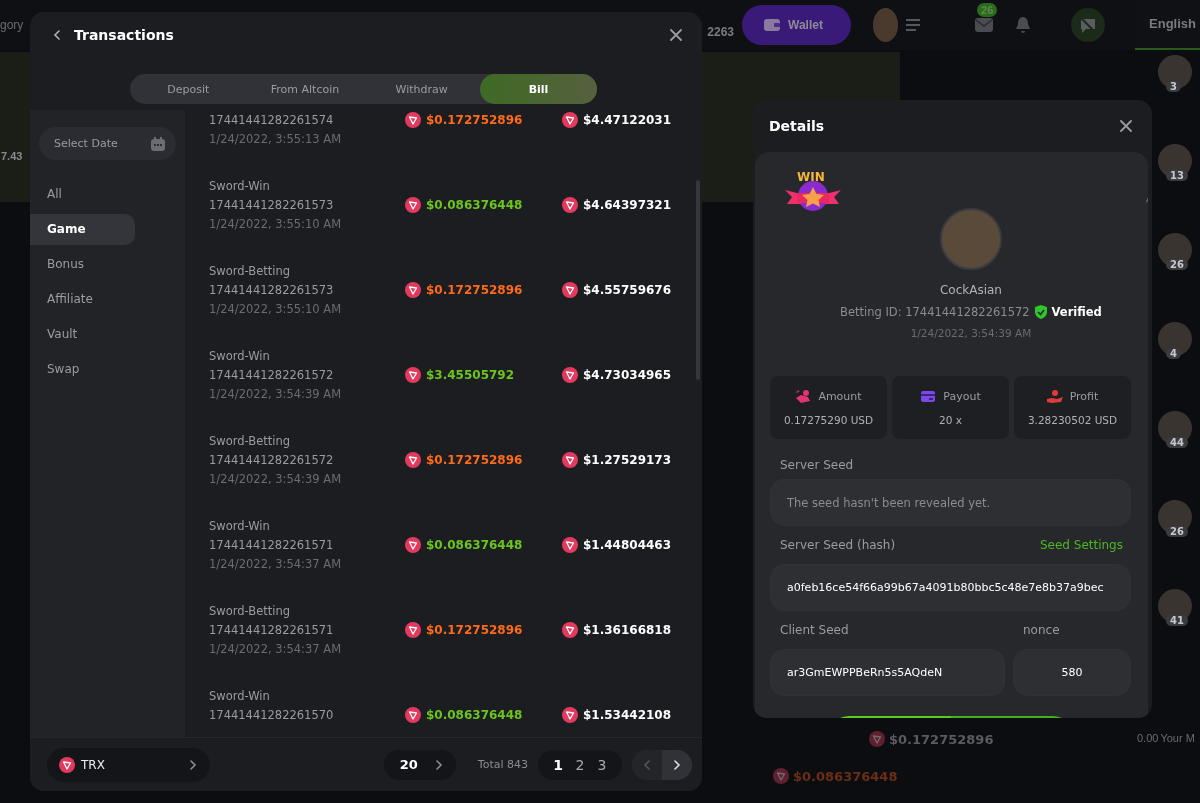  What do you see at coordinates (276, 138) in the screenshot?
I see `transaction-date: 1/24/2022, 3:55:13 AM` at bounding box center [276, 138].